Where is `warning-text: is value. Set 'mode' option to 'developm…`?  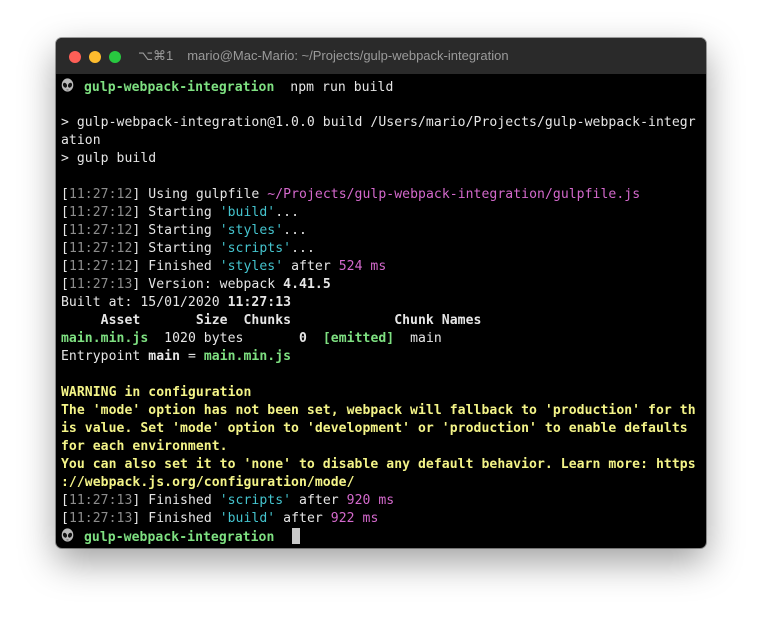 warning-text: is value. Set 'mode' option to 'developm… is located at coordinates (374, 428).